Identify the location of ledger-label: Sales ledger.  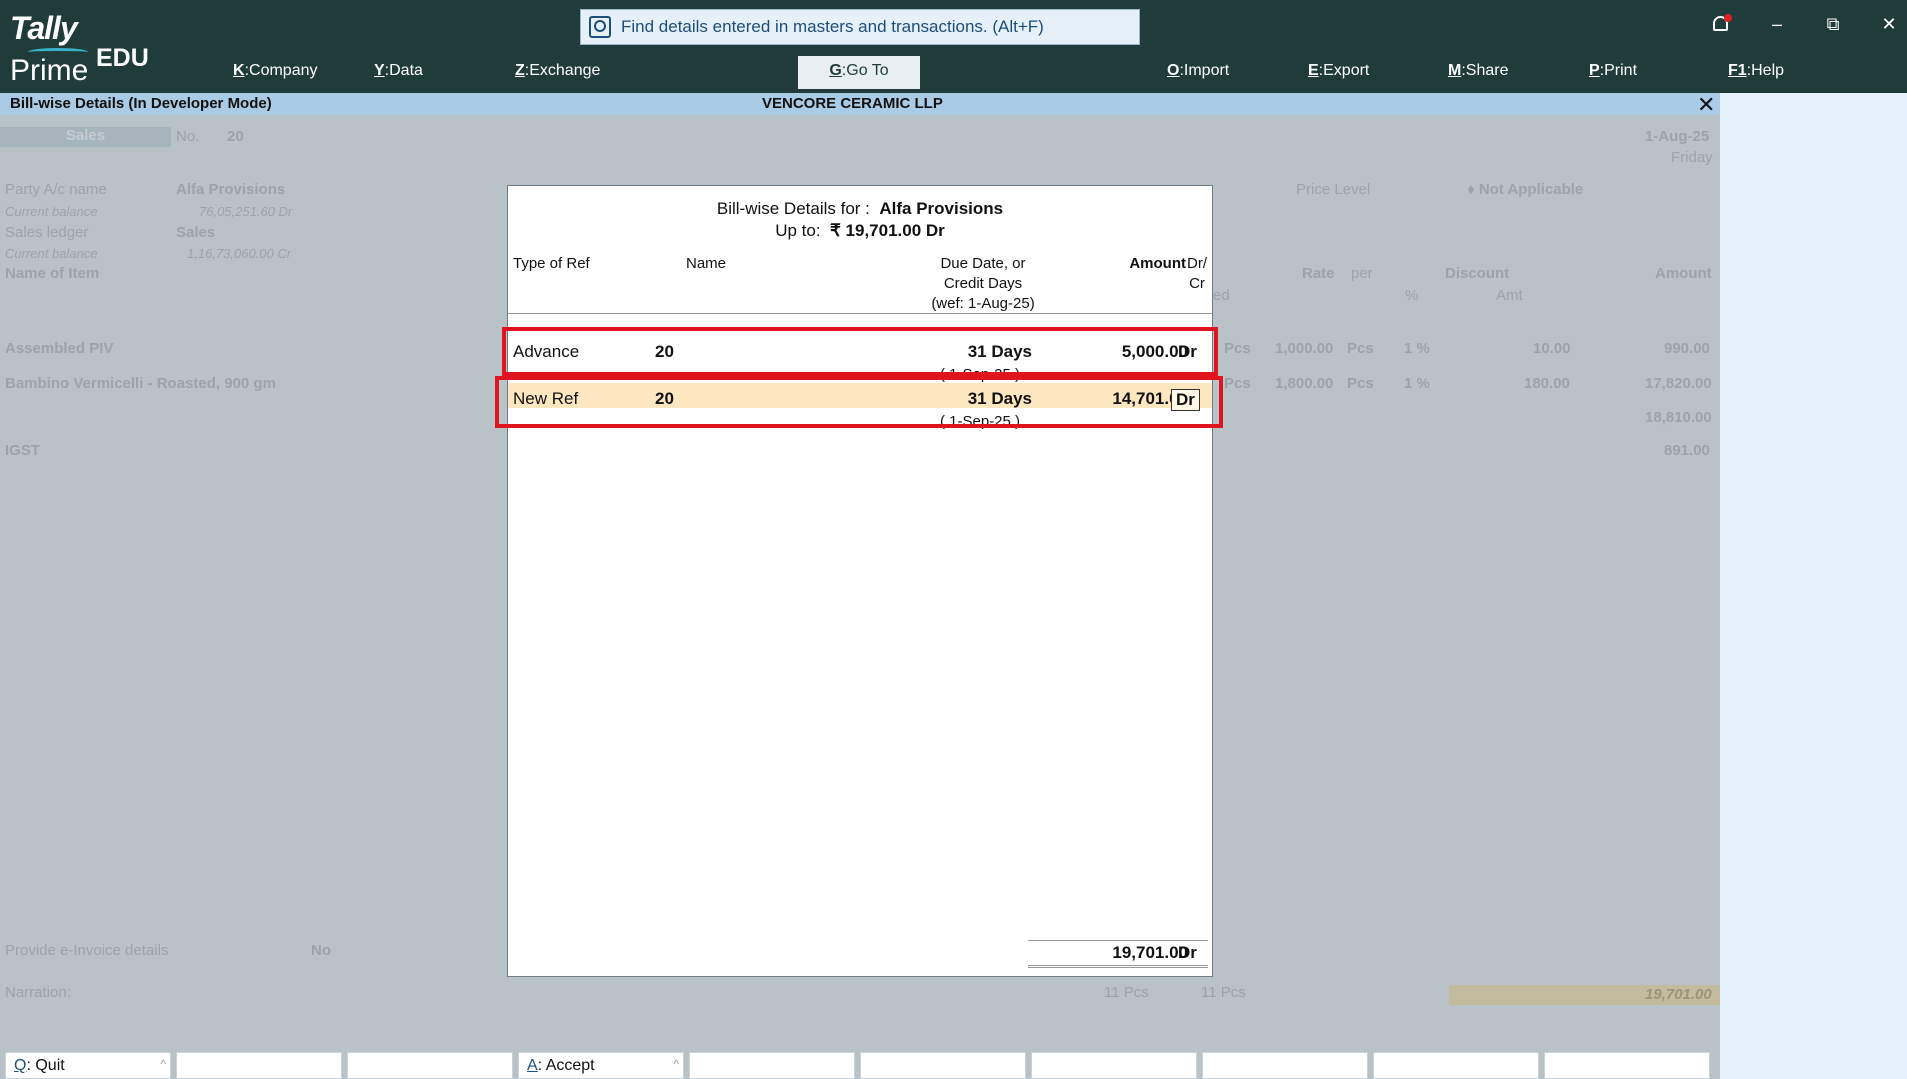
(47, 232).